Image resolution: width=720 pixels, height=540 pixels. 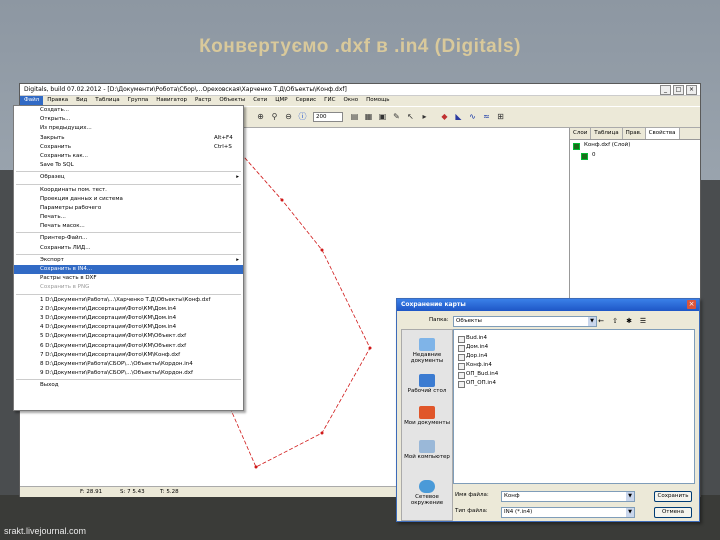 What do you see at coordinates (665, 90) in the screenshot?
I see `minimize-icon: _` at bounding box center [665, 90].